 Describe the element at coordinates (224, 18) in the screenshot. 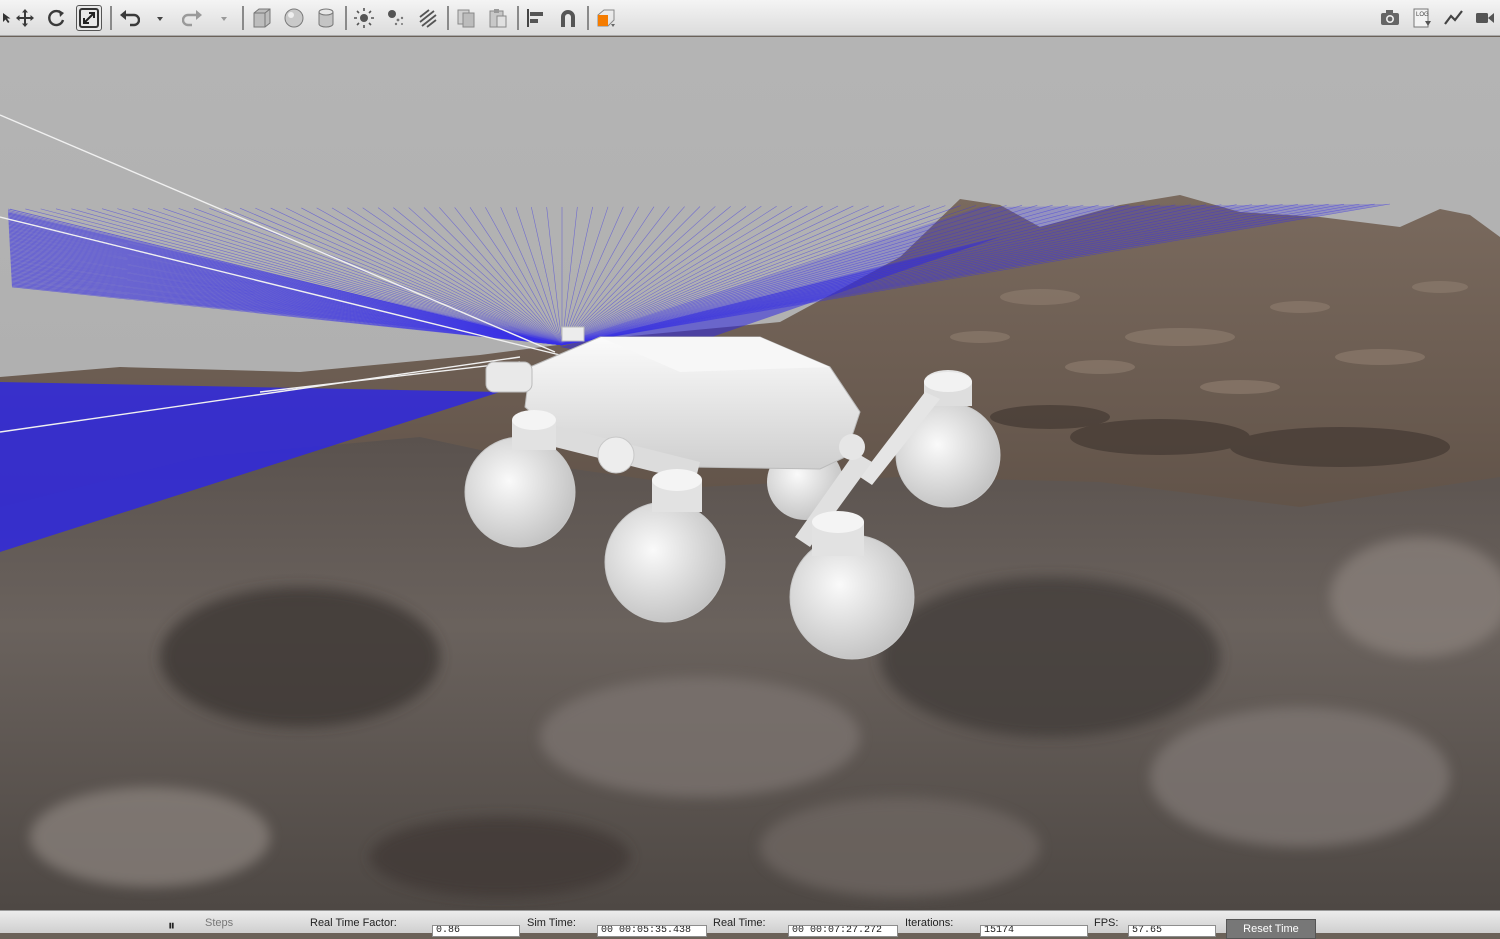

I see `redo-history-chevron-icon` at that location.